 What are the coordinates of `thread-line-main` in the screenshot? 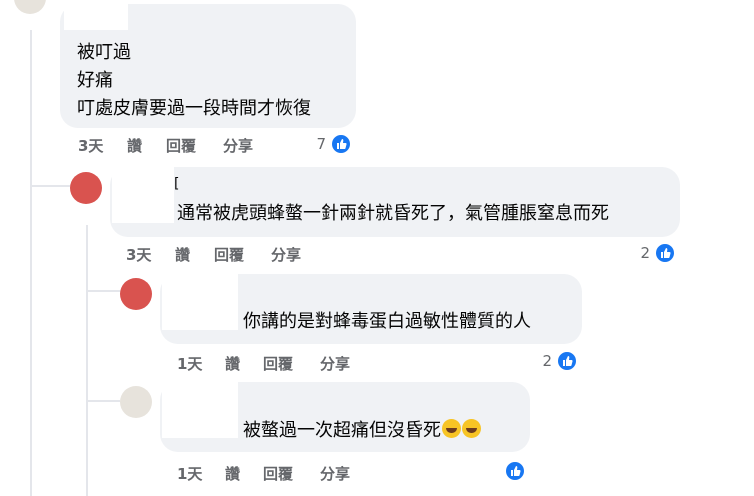 It's located at (31, 263).